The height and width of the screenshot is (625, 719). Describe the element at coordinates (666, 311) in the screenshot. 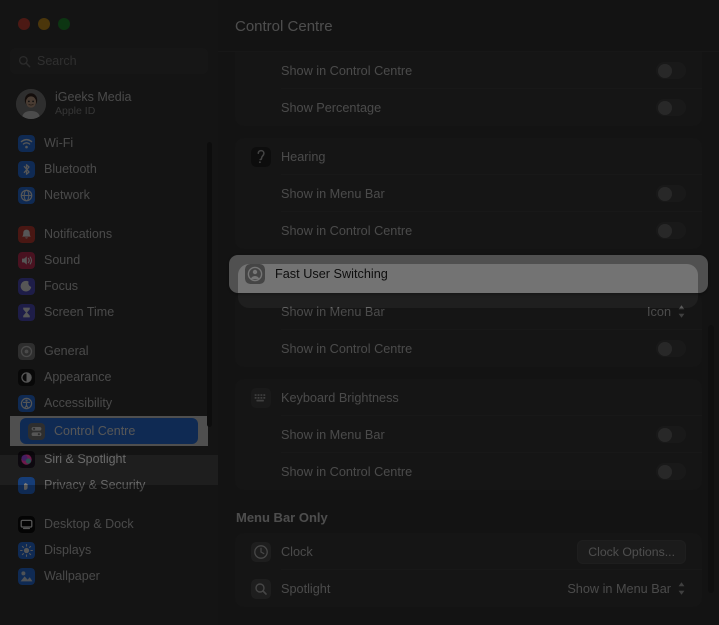

I see `stepper-fast-user-switching-show-in-menu-bar: Icon` at that location.